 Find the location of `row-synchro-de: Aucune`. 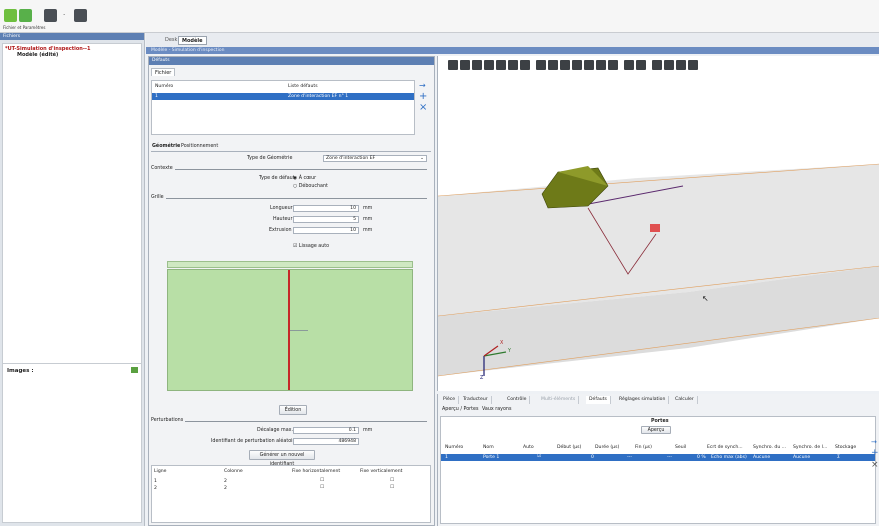

row-synchro-de: Aucune is located at coordinates (802, 457).